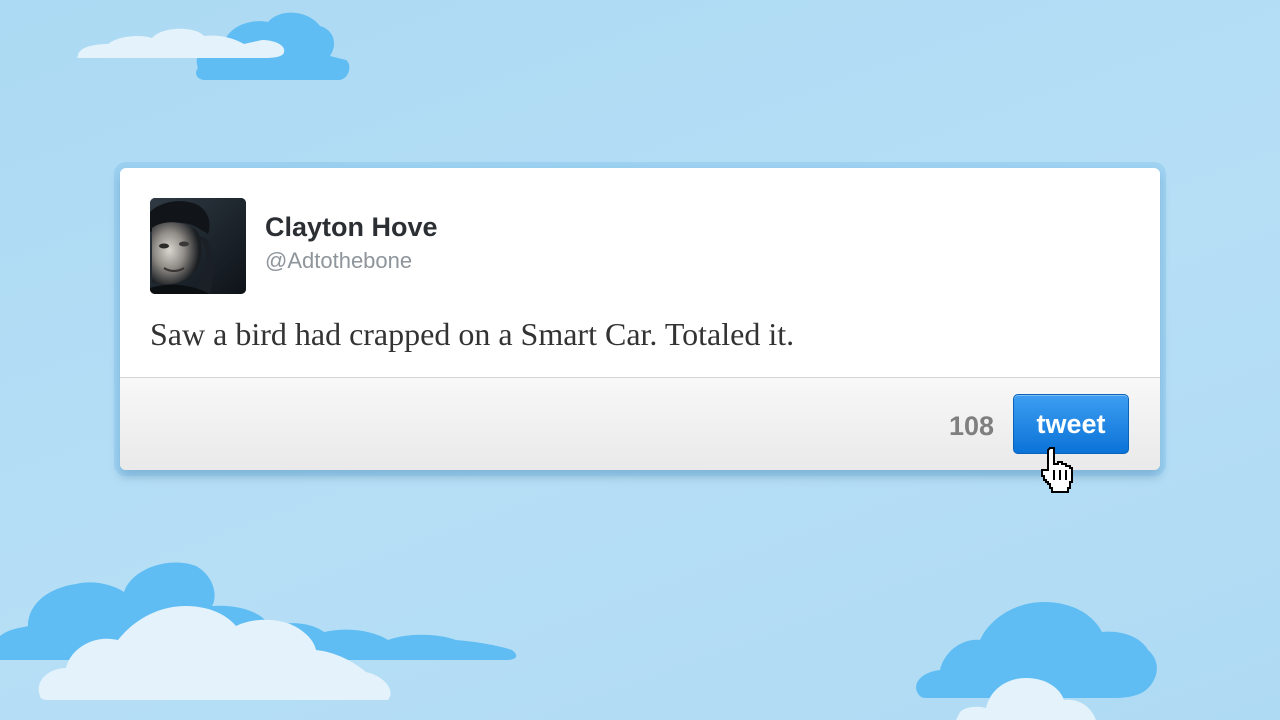  What do you see at coordinates (1036, 661) in the screenshot?
I see `cloud-bottom-right` at bounding box center [1036, 661].